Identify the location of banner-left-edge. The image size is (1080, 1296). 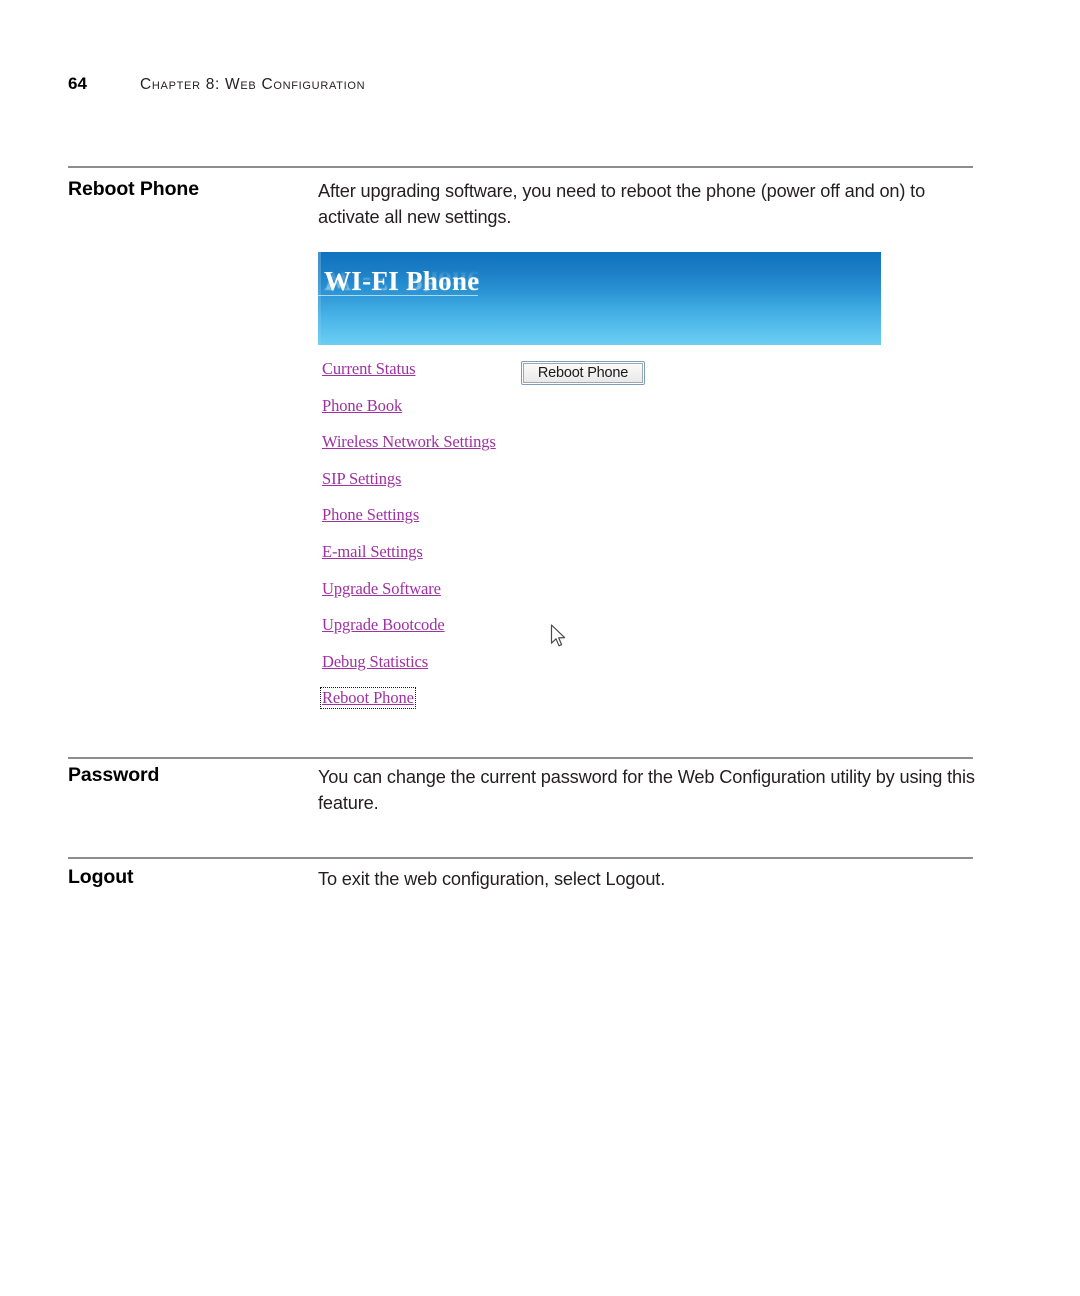
(319, 298).